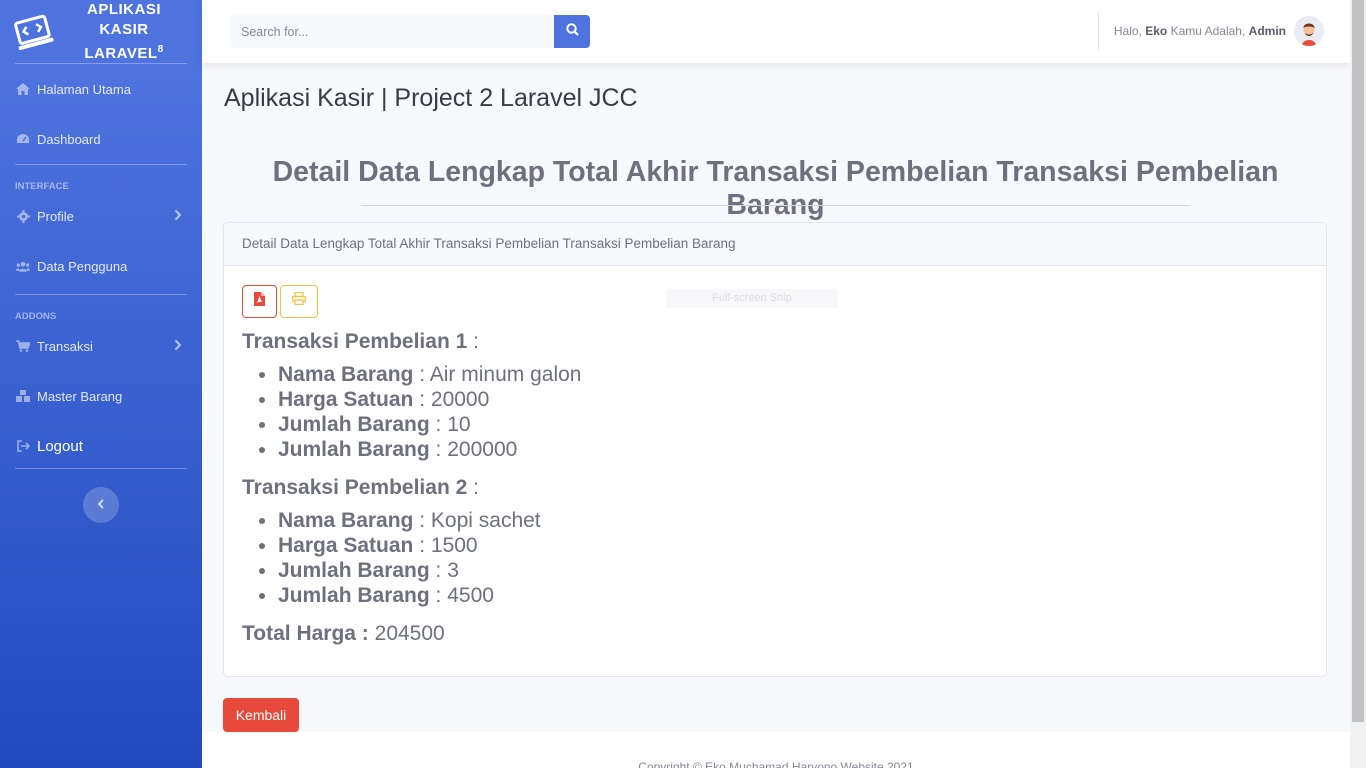 The image size is (1366, 768). What do you see at coordinates (775, 205) in the screenshot?
I see `title-divider` at bounding box center [775, 205].